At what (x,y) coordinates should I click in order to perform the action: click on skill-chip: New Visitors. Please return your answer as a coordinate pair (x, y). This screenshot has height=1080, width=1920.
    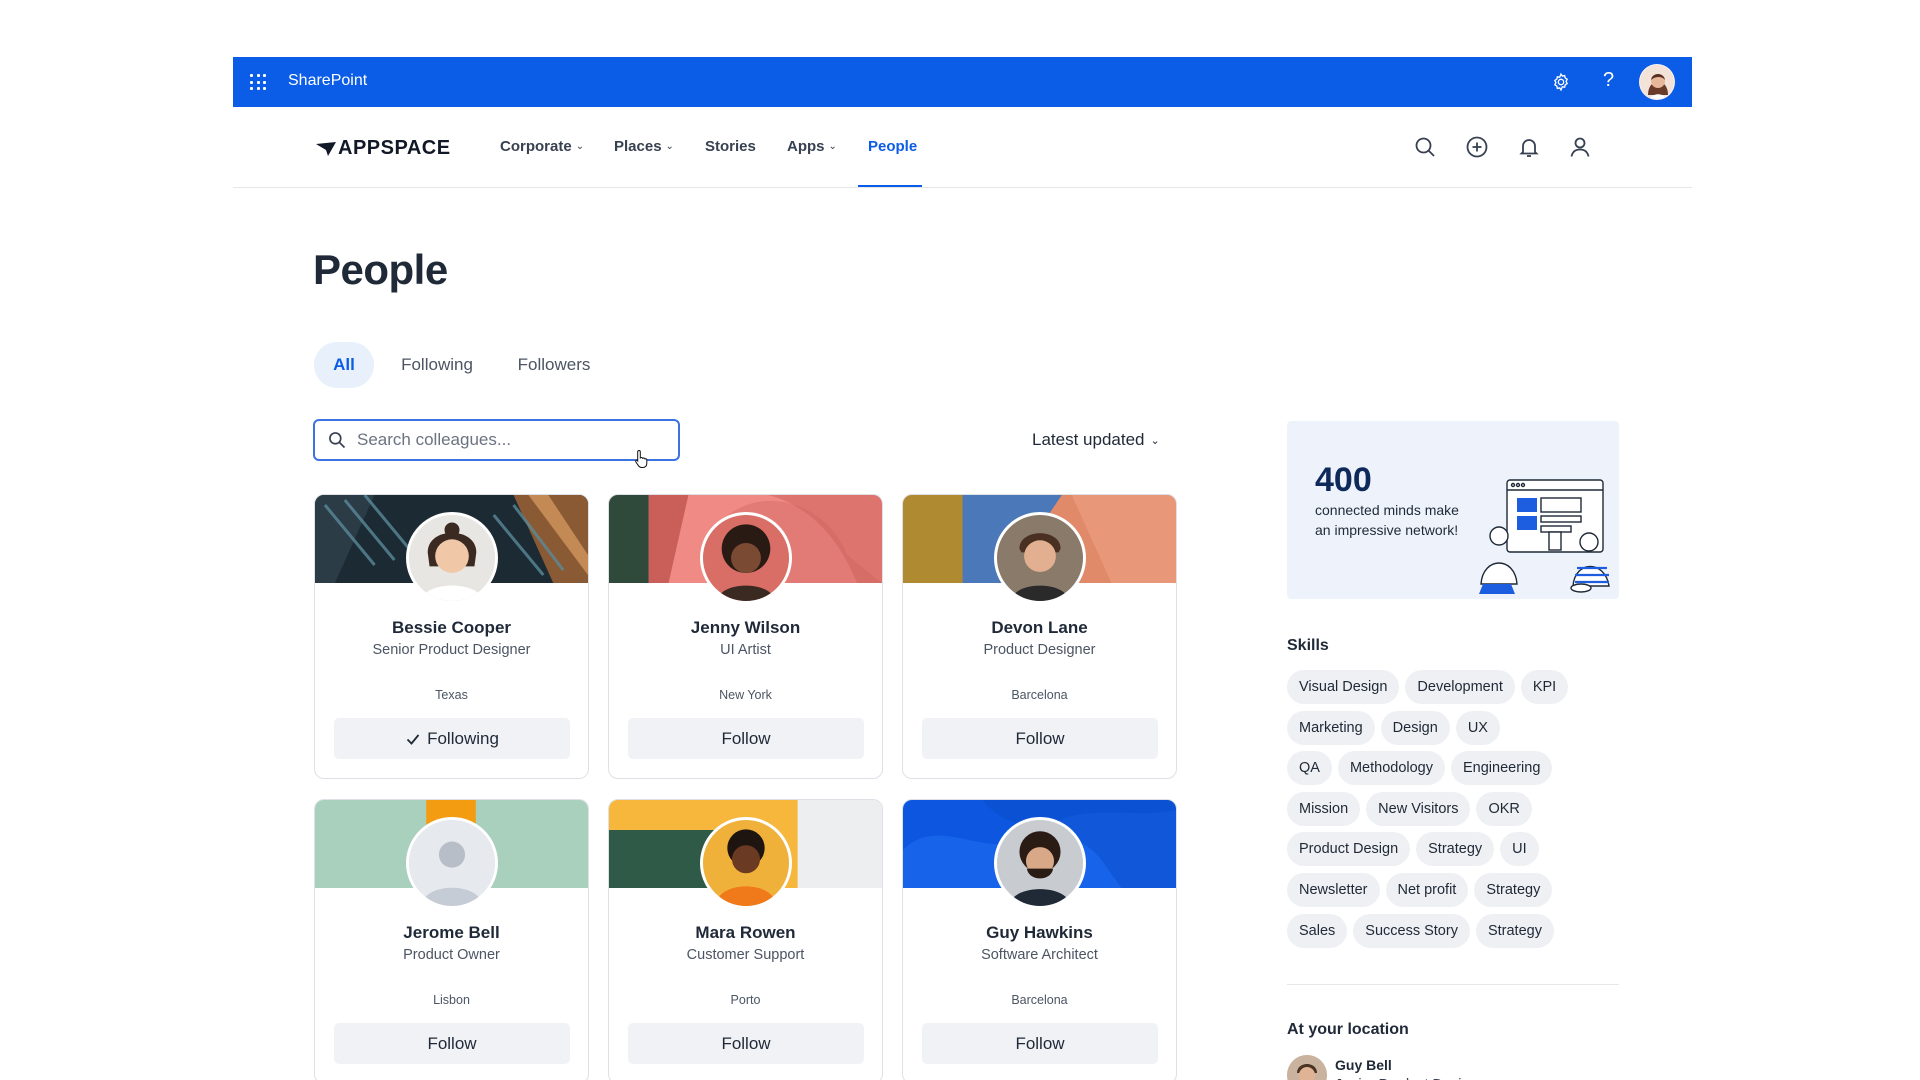
    Looking at the image, I should click on (1418, 808).